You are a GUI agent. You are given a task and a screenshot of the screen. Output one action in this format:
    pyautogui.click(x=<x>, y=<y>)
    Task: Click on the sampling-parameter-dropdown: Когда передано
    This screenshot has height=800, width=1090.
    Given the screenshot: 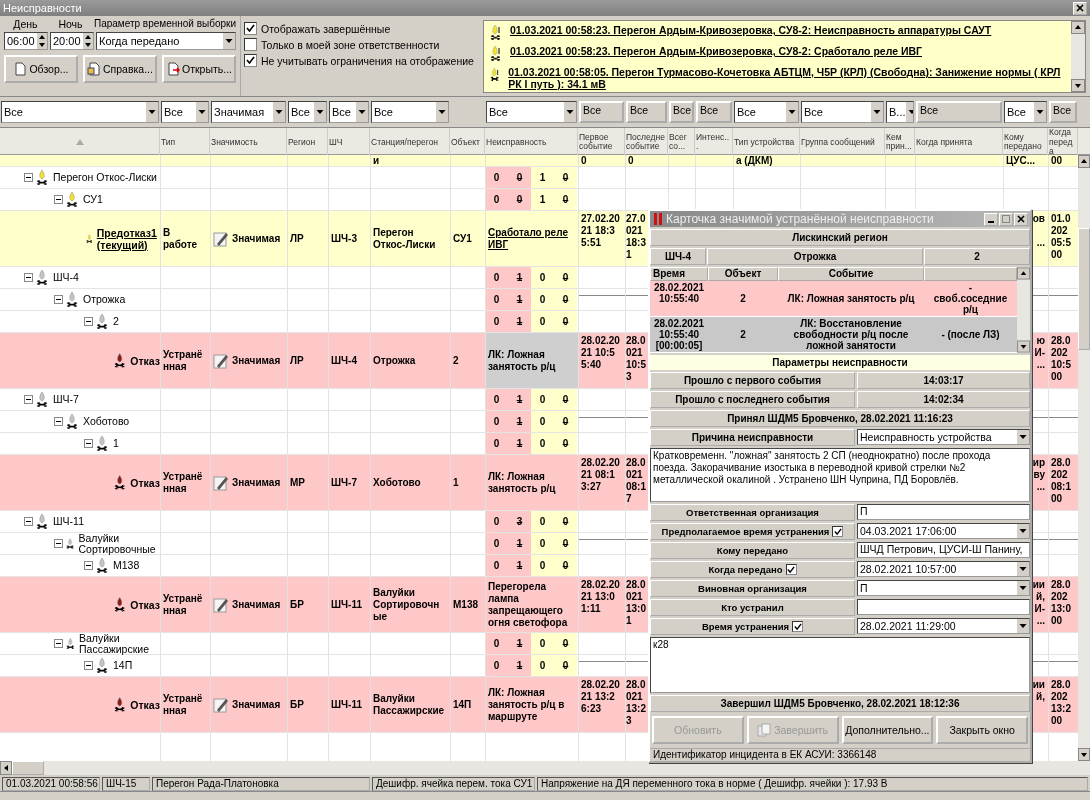 What is the action you would take?
    pyautogui.click(x=166, y=41)
    